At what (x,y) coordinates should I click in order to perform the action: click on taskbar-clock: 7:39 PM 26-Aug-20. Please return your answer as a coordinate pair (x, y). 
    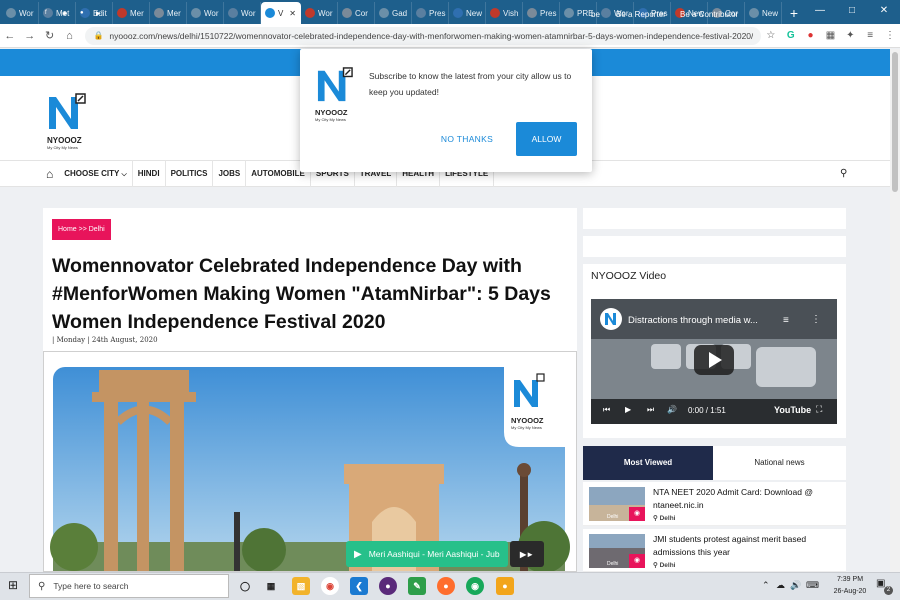
    Looking at the image, I should click on (850, 586).